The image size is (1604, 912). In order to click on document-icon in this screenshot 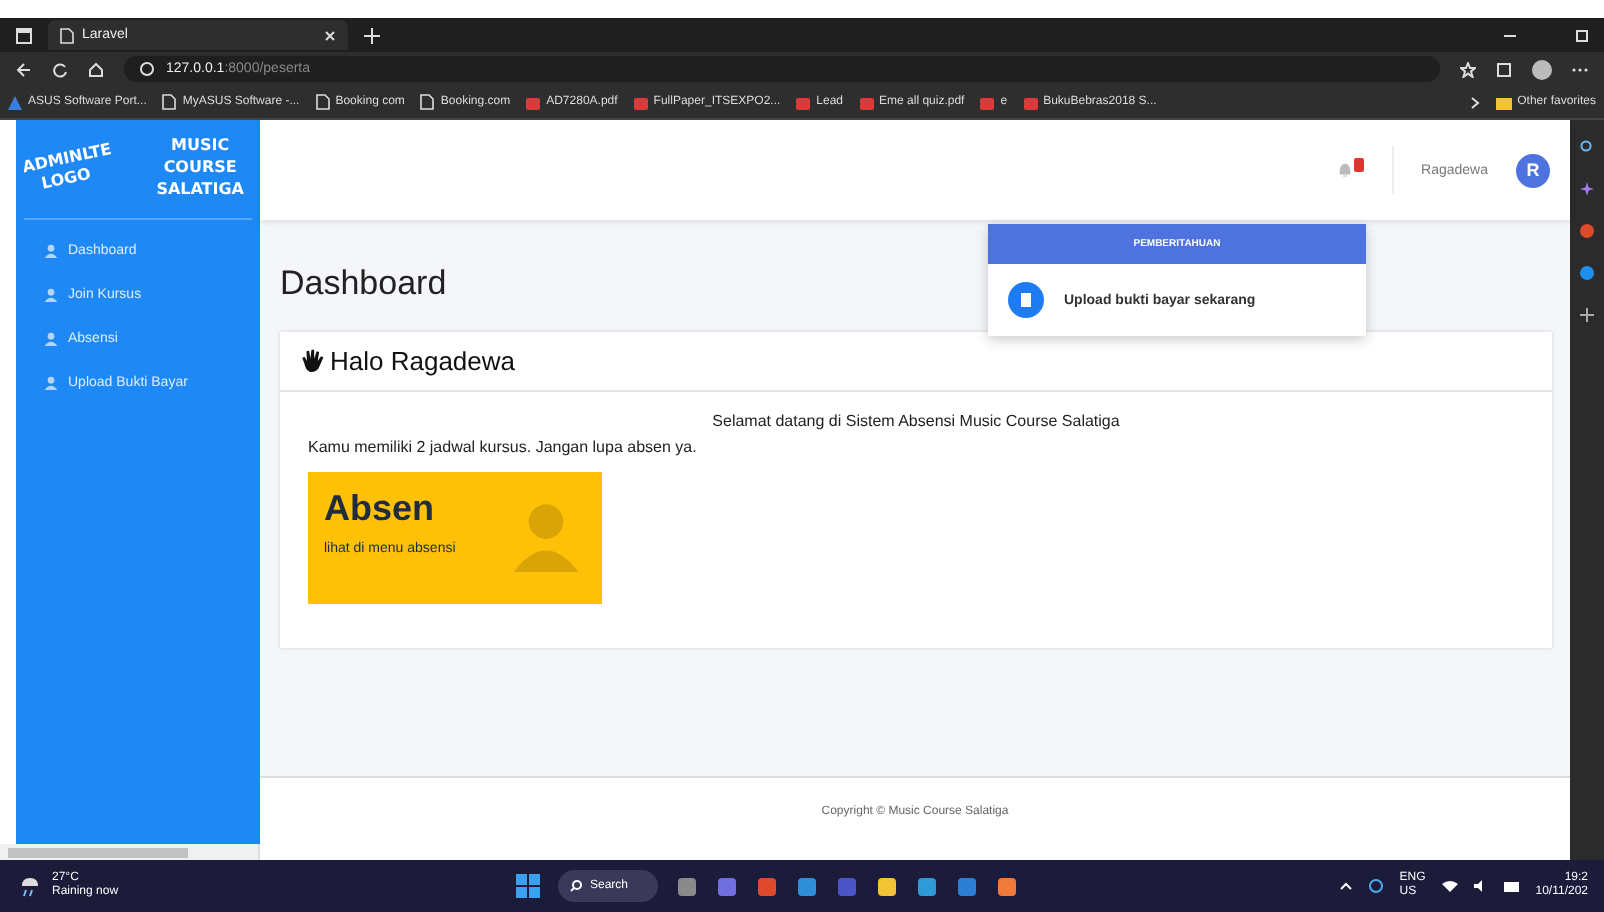, I will do `click(1026, 300)`.